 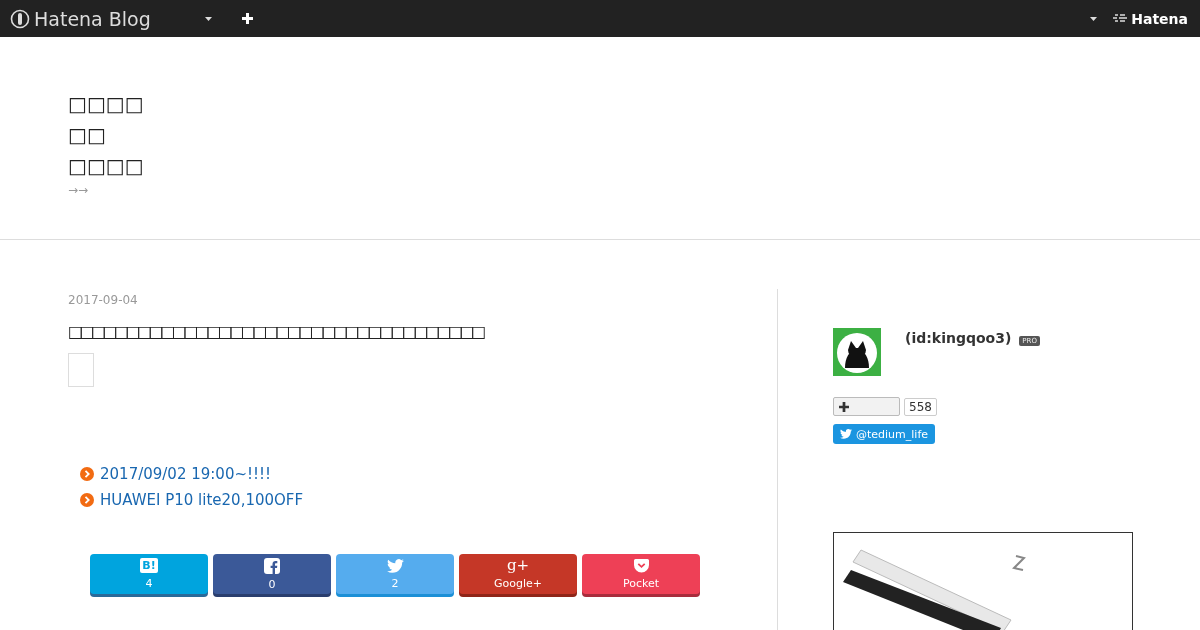 I want to click on entry-title: □□□□□□□□□□□□□□□□□□□□□□□□□□□□□□□□□□□□, so click(x=275, y=331).